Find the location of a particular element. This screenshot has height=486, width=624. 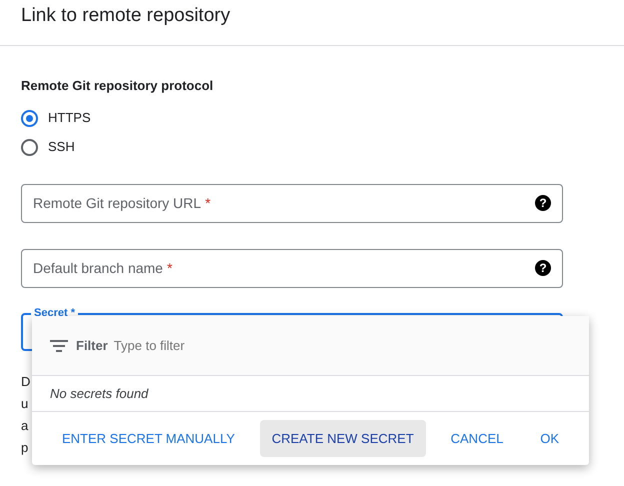

dialog-button: CREATE NEW SECRET is located at coordinates (343, 439).